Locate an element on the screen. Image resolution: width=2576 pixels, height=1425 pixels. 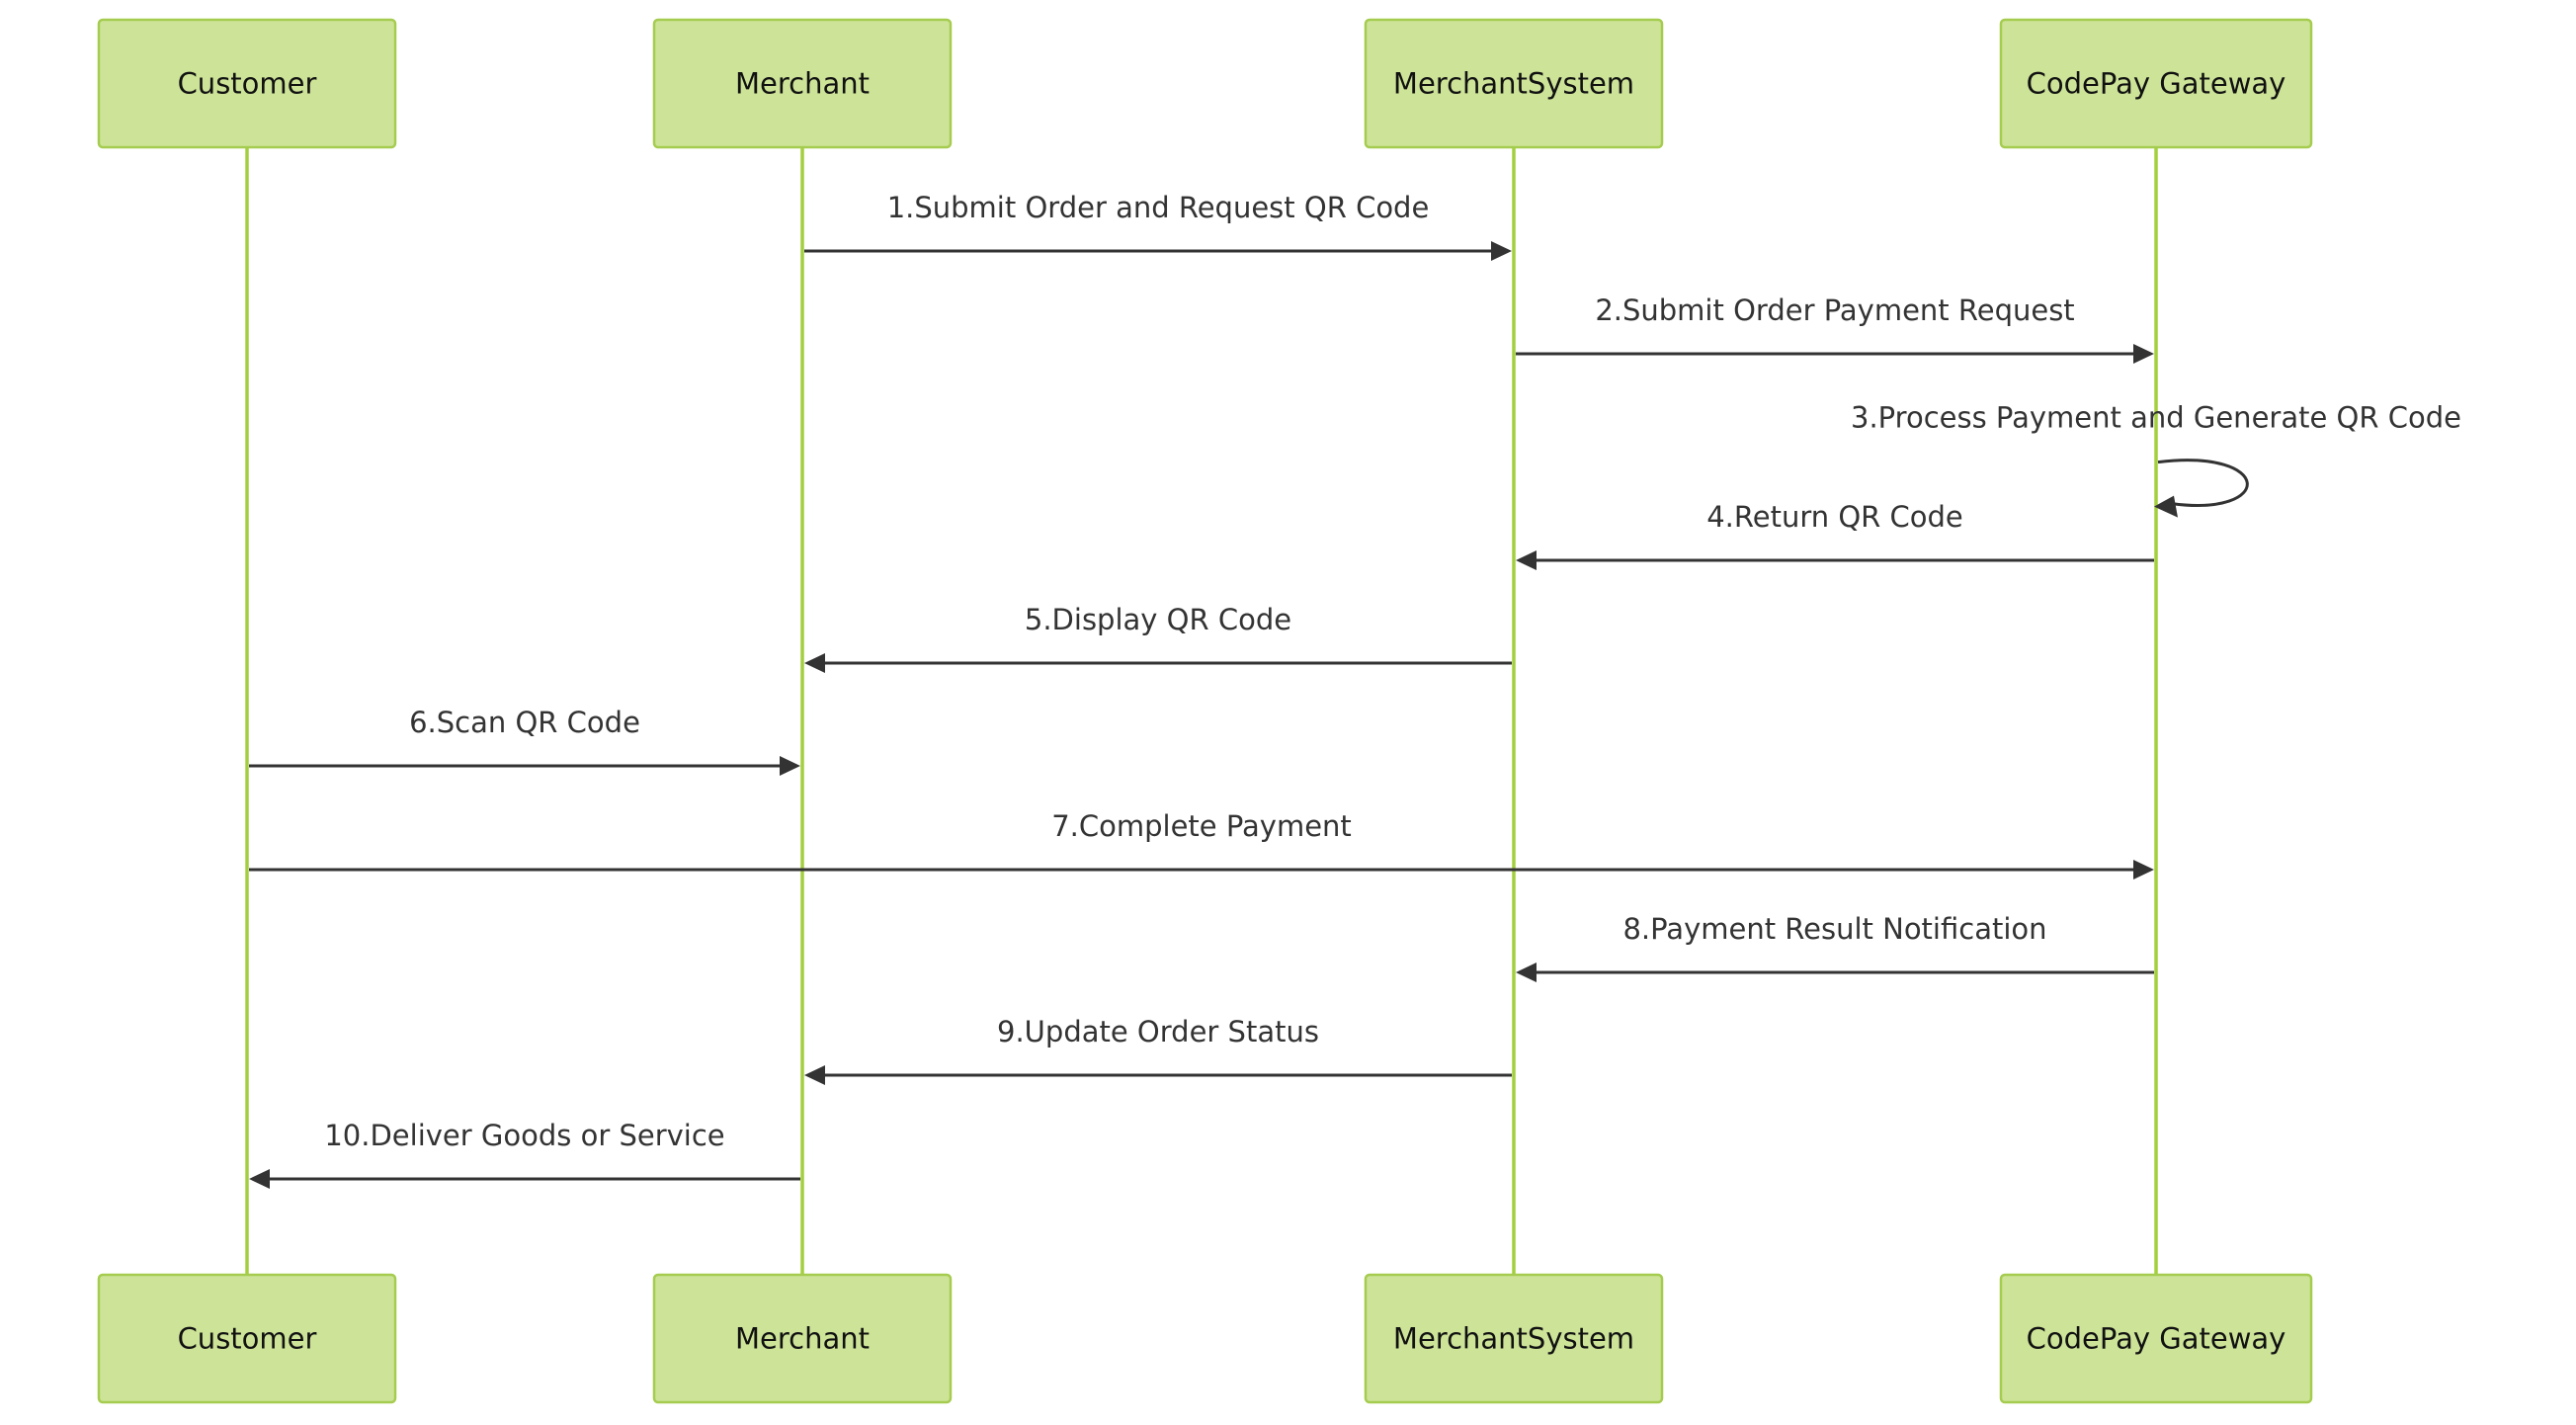
message-label: 3.Process Payment and Generate QR Code is located at coordinates (2156, 418).